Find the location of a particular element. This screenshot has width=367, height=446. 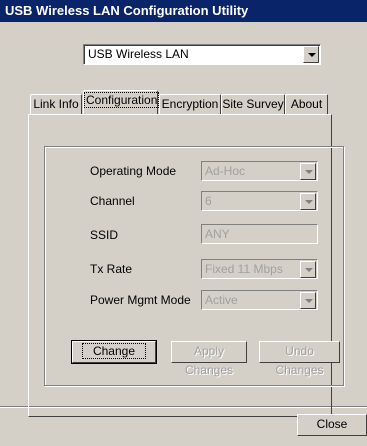

change-button: Change is located at coordinates (114, 352).